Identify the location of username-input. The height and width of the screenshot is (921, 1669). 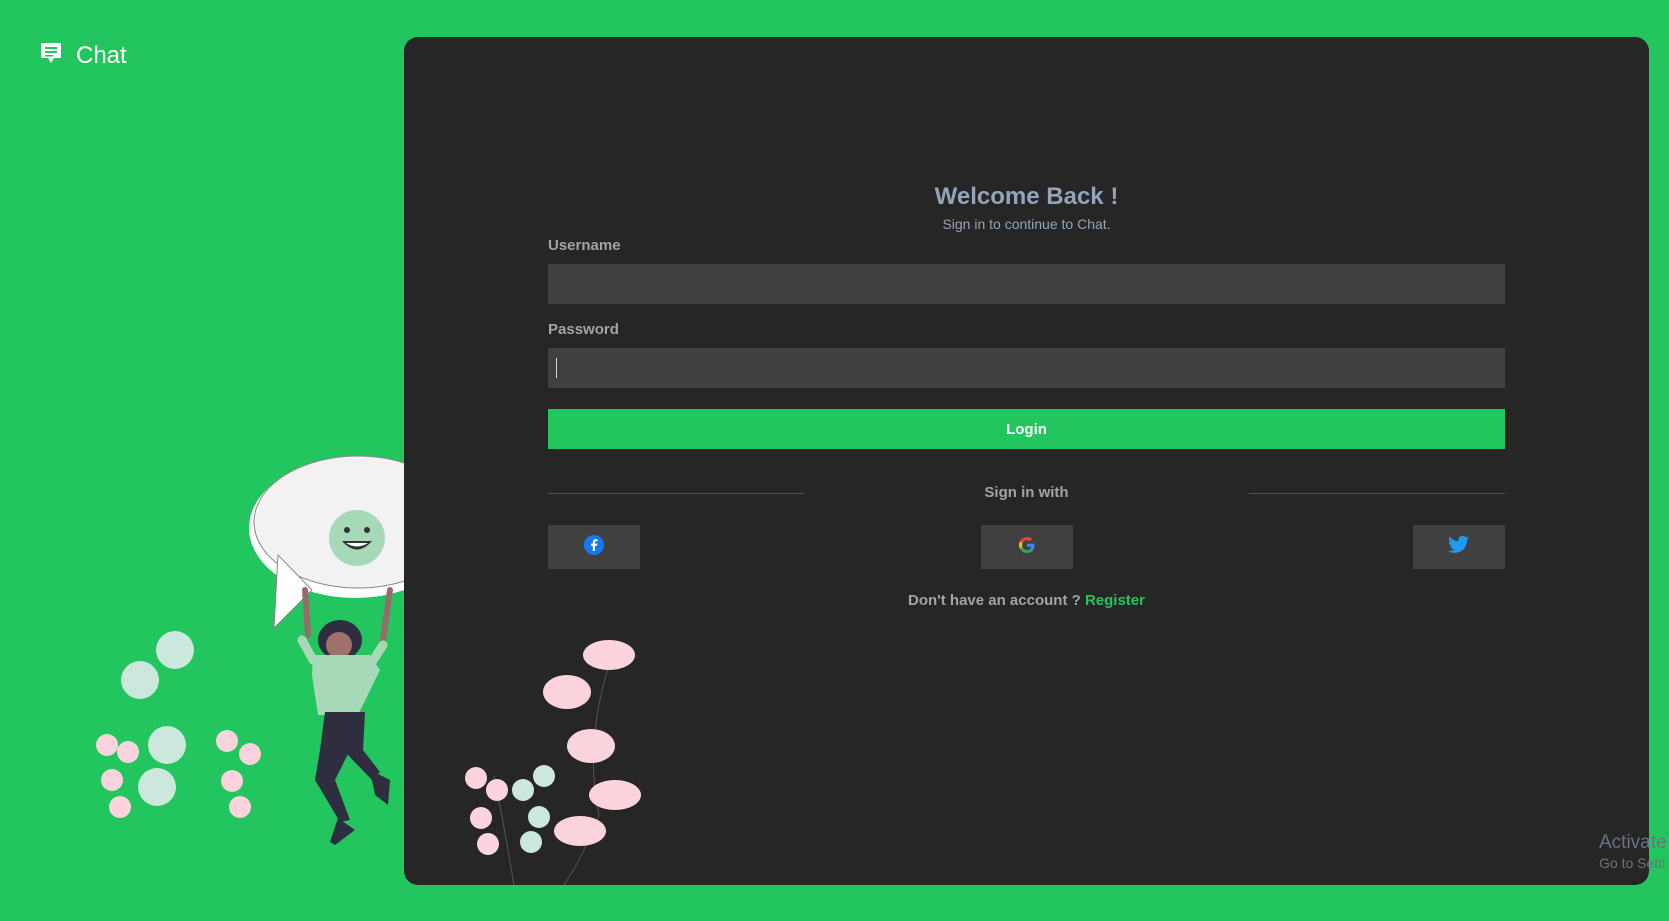
(1026, 284).